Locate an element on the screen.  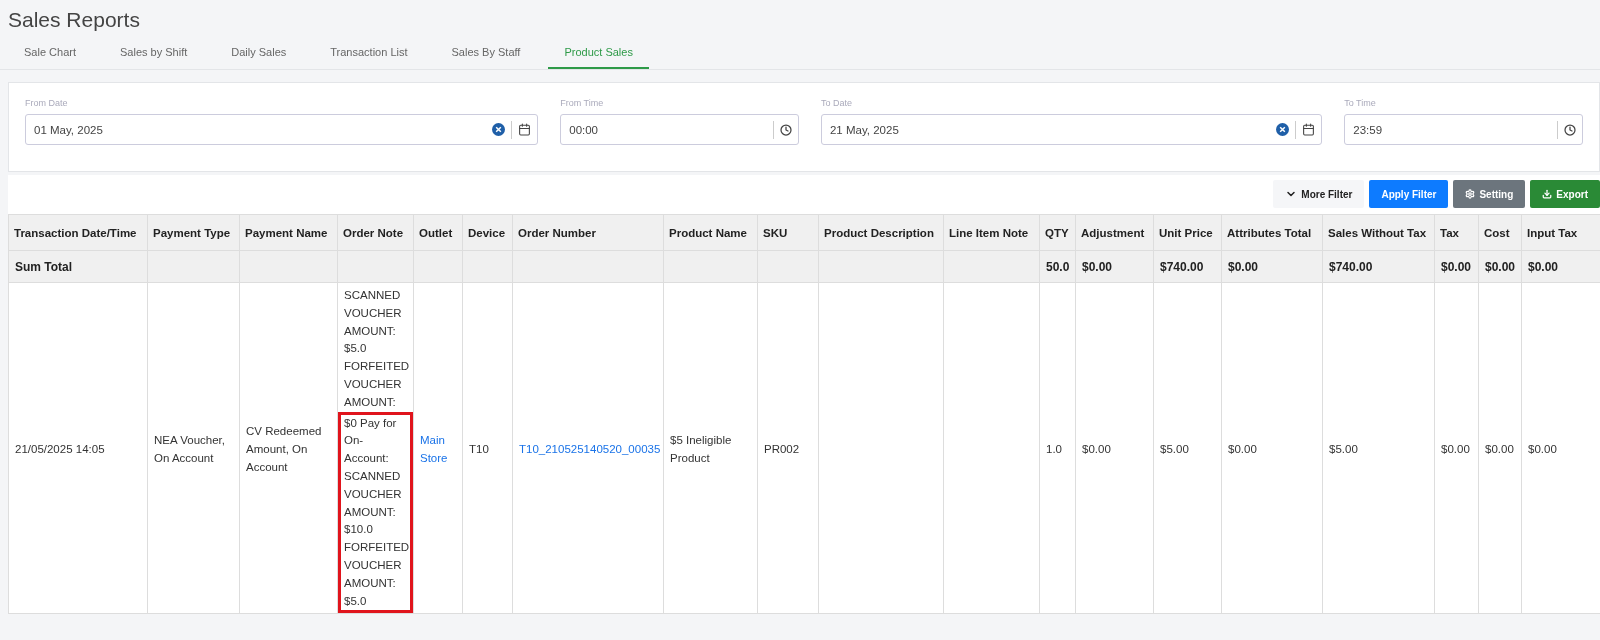
page-title: Sales Reports is located at coordinates (74, 20).